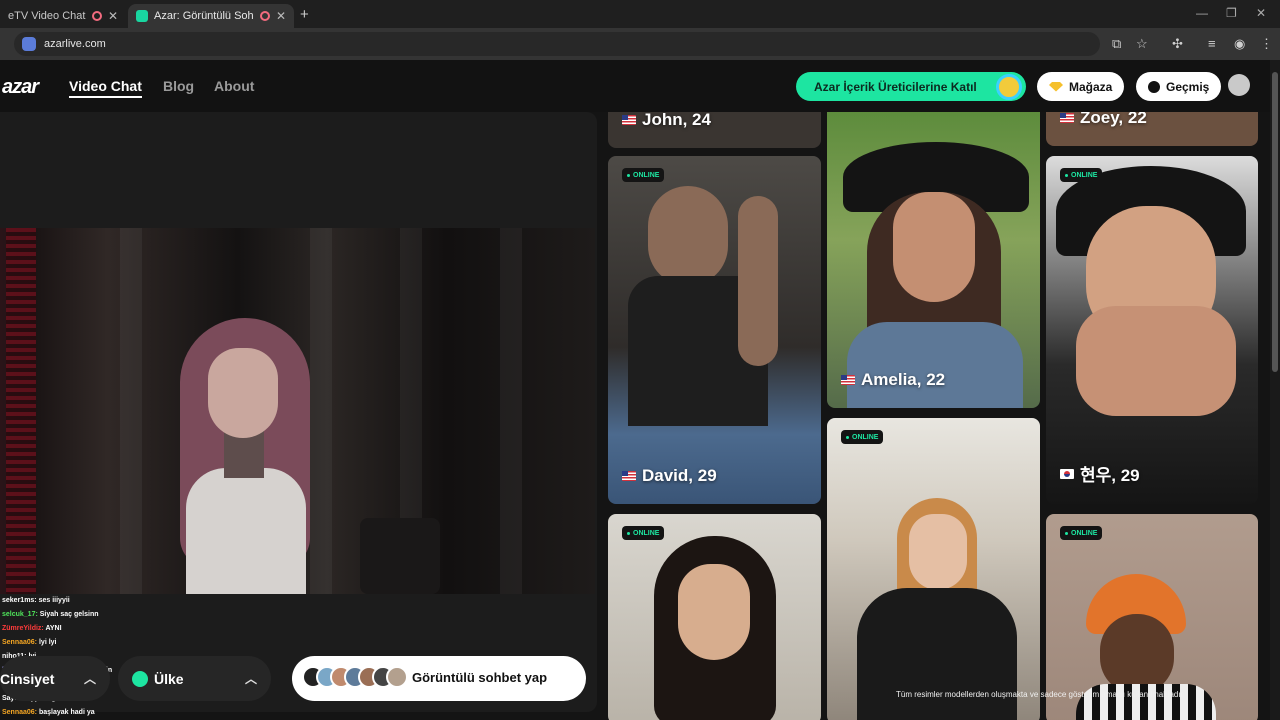 Image resolution: width=1280 pixels, height=720 pixels. What do you see at coordinates (1100, 473) in the screenshot?
I see `card-name: 현우, 29` at bounding box center [1100, 473].